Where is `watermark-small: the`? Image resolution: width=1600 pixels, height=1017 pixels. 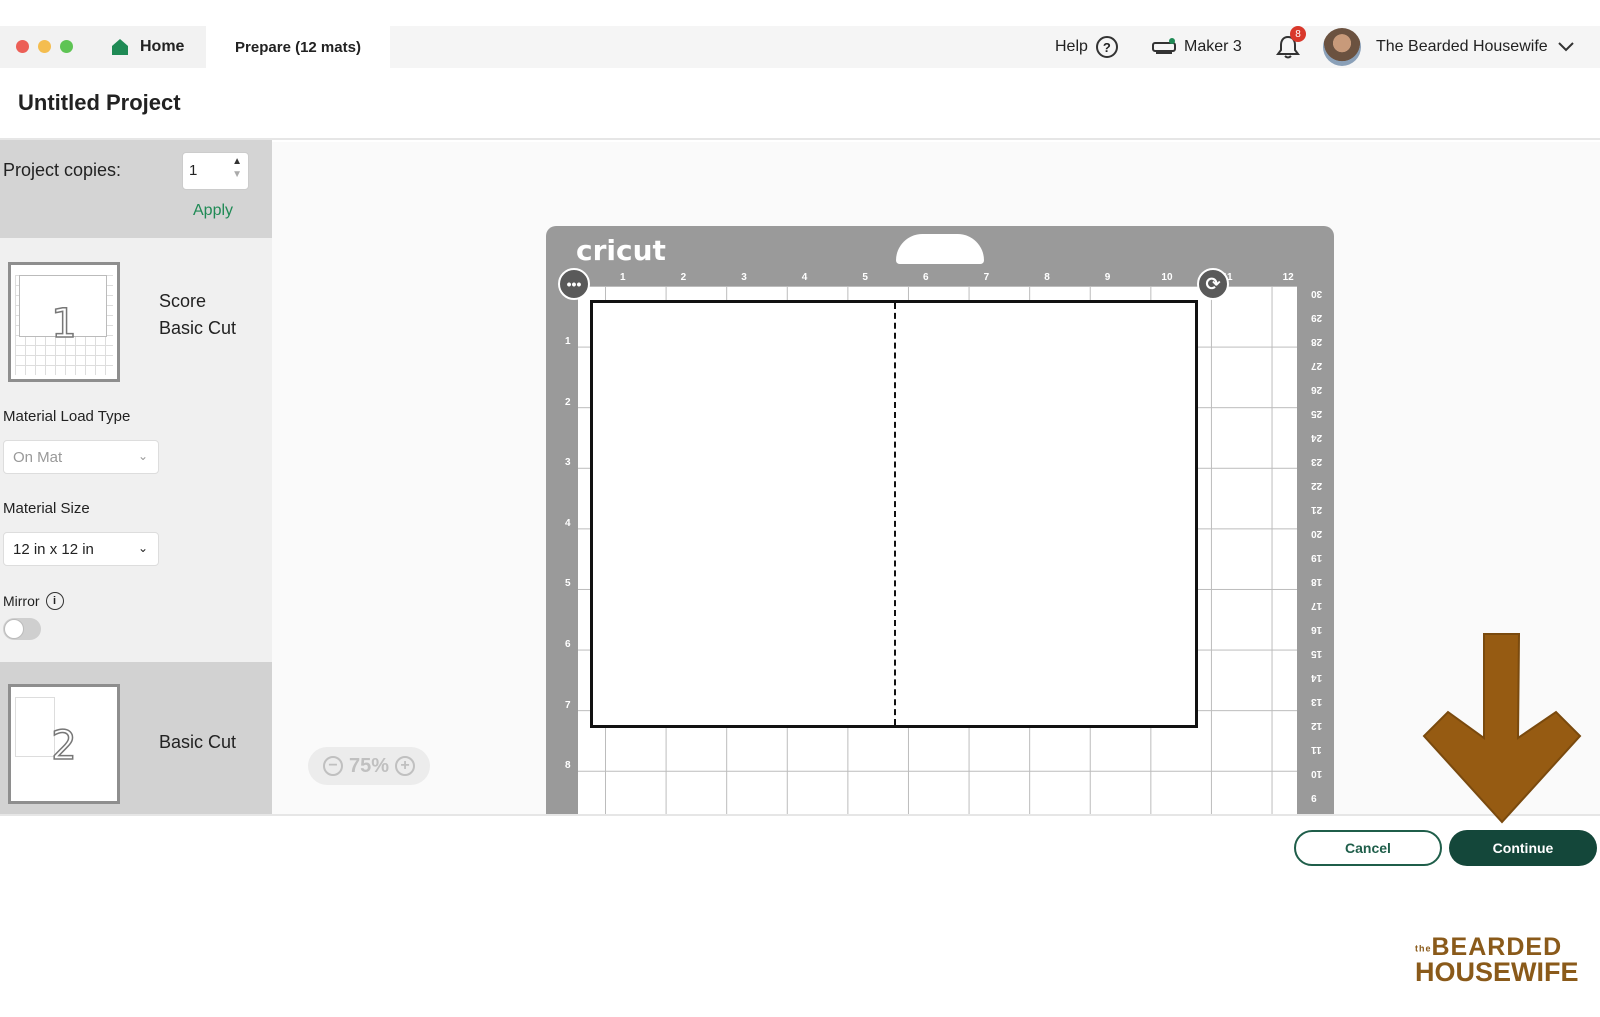 watermark-small: the is located at coordinates (1423, 948).